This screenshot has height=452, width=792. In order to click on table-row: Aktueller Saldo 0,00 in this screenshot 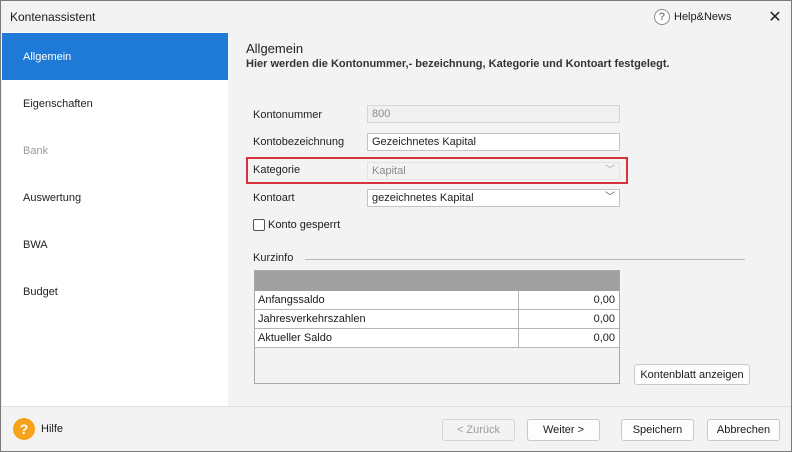, I will do `click(437, 338)`.